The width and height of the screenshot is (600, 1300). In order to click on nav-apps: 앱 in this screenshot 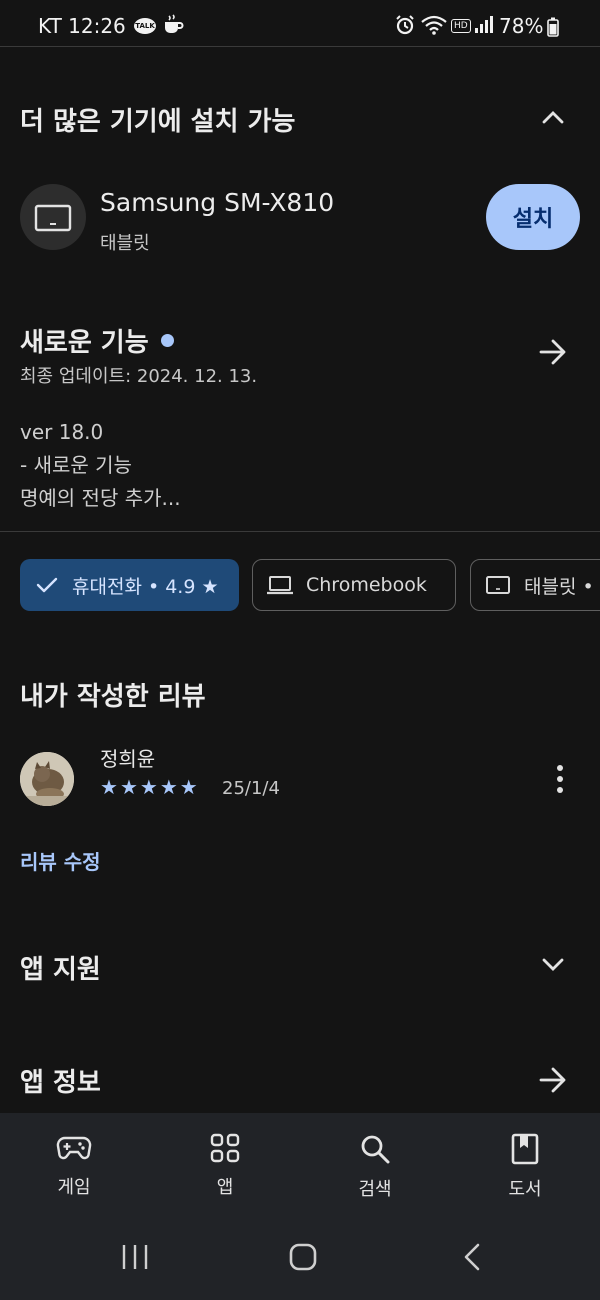, I will do `click(225, 1166)`.